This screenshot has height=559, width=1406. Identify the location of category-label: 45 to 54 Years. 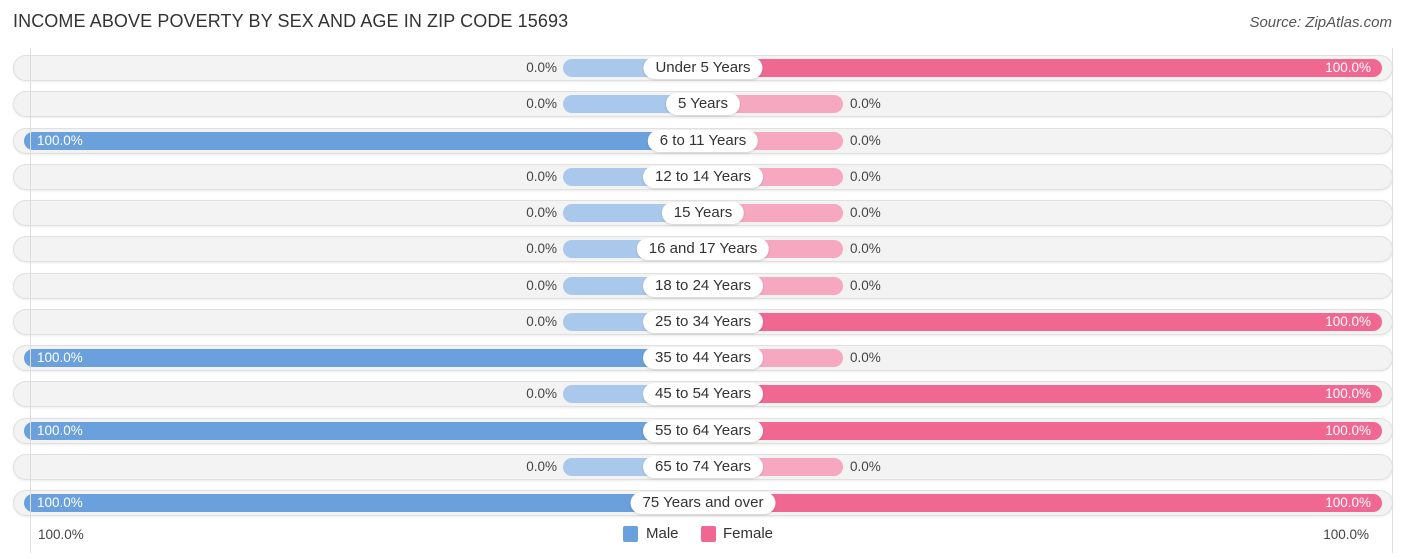
(703, 394).